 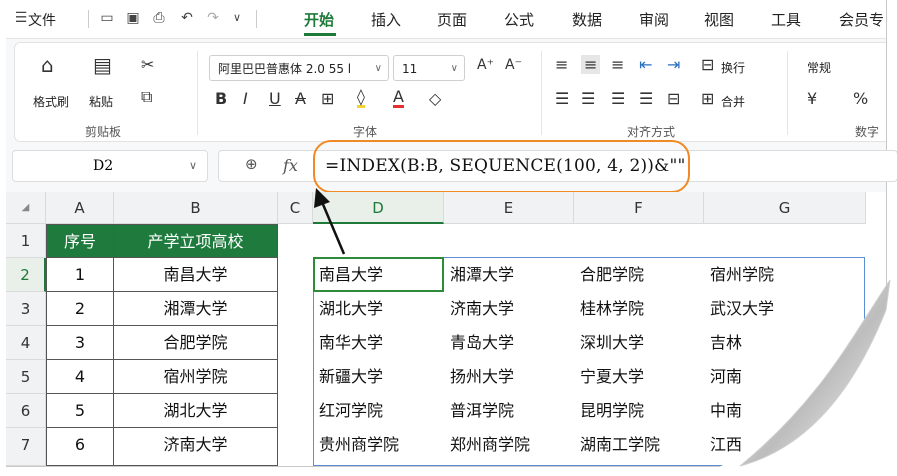 I want to click on indent-increase-icon: ⇥, so click(x=673, y=64).